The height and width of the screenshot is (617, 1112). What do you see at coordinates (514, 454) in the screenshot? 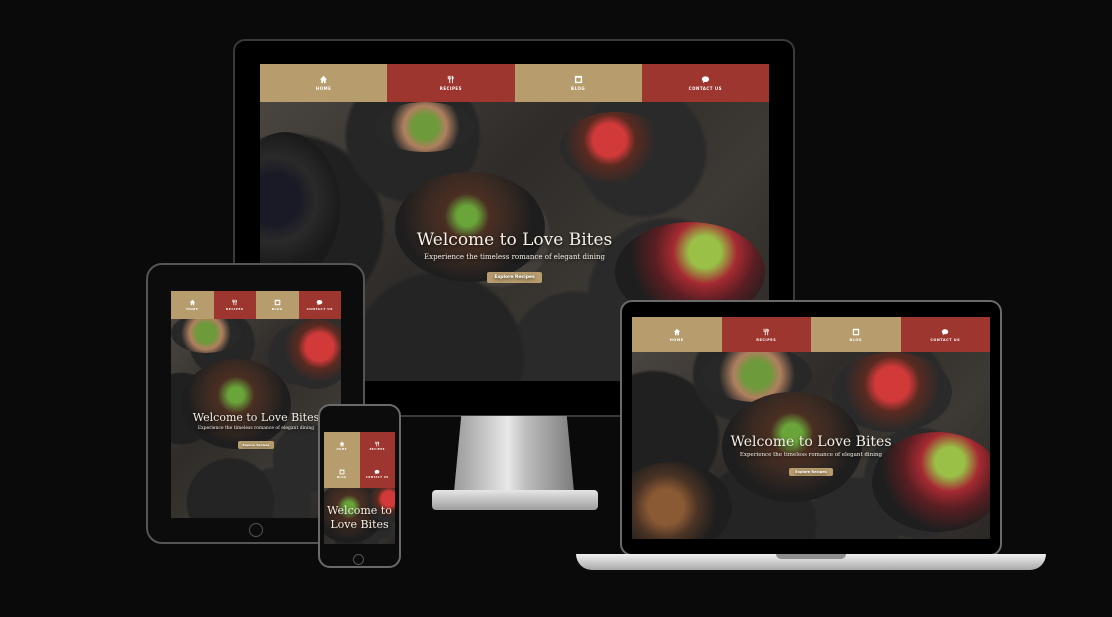
I see `monitor-neck` at bounding box center [514, 454].